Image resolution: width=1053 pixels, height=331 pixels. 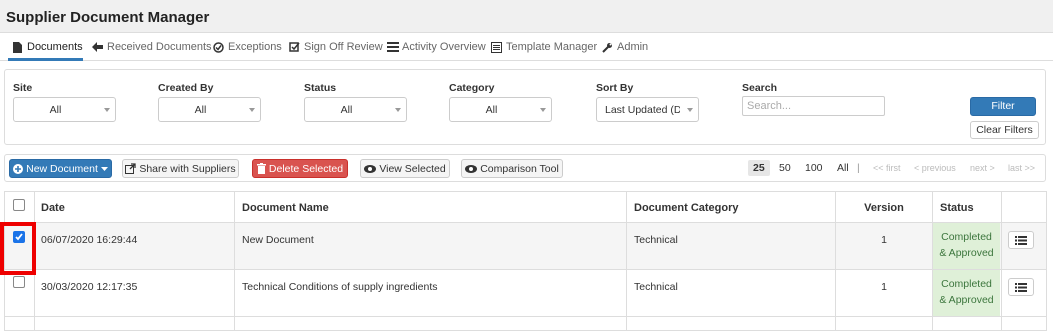 What do you see at coordinates (18, 248) in the screenshot?
I see `highlight-annotation` at bounding box center [18, 248].